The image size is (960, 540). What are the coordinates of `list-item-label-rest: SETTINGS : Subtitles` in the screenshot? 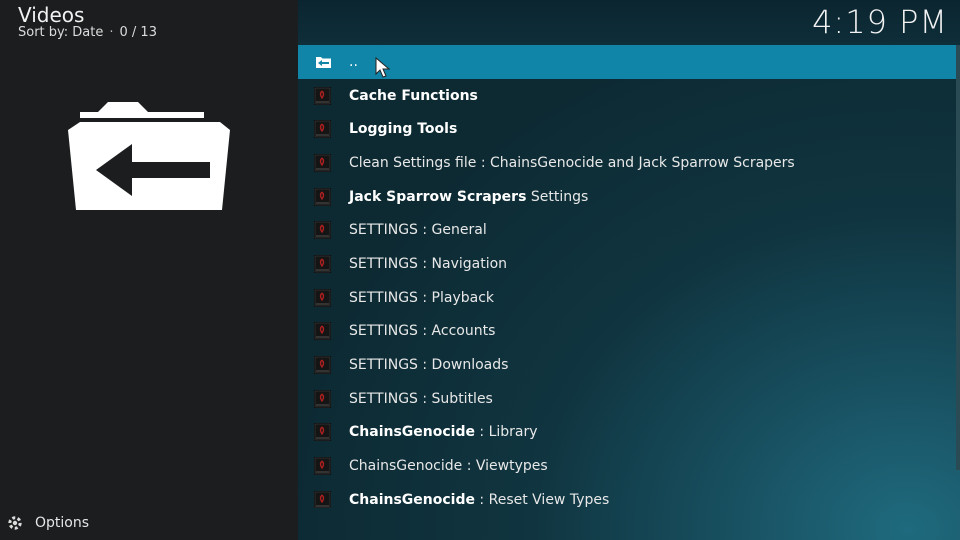 It's located at (421, 398).